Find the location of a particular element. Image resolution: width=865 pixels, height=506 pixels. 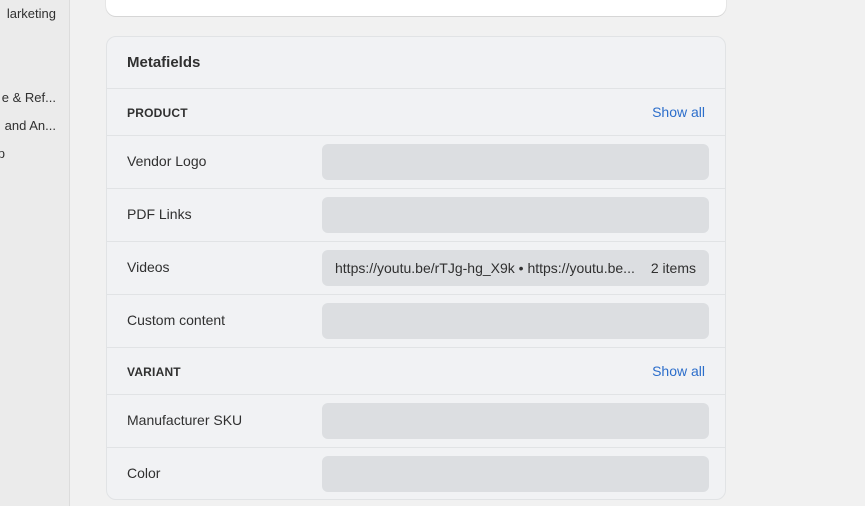

variant-section-label: VARIANT is located at coordinates (154, 372).